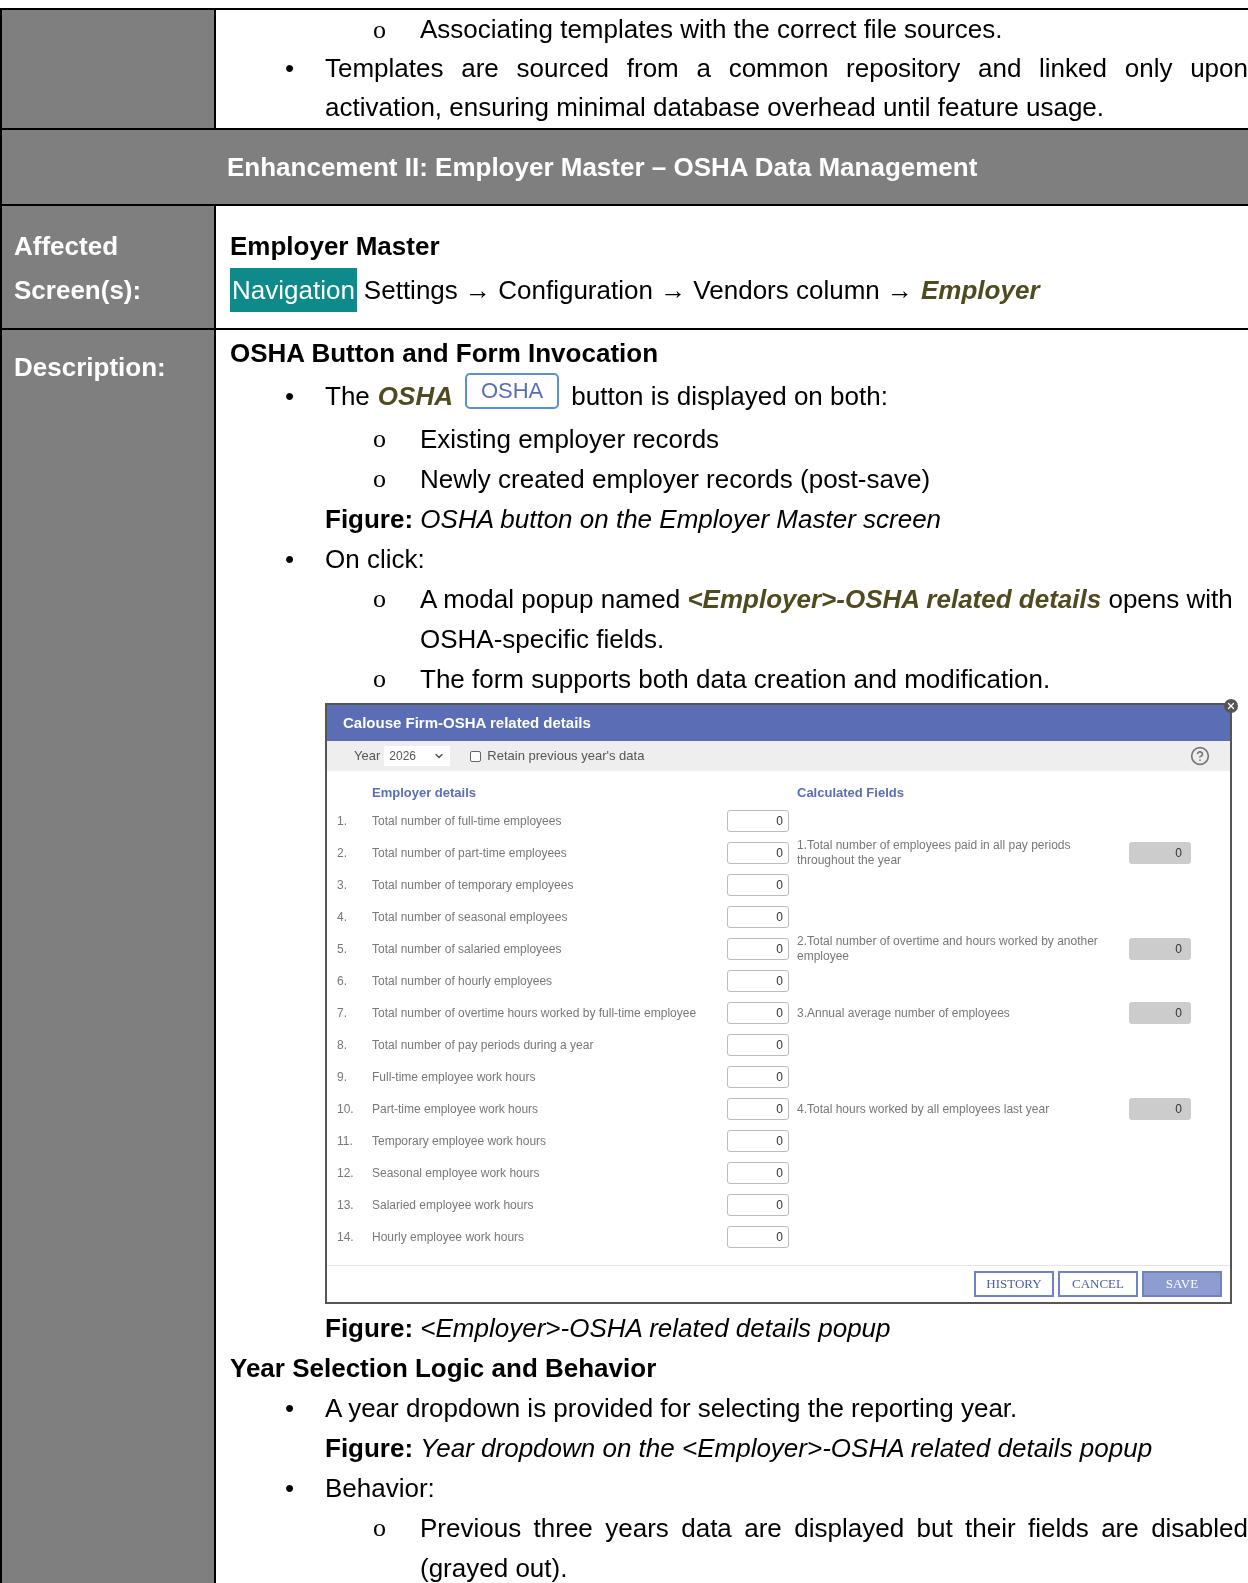 This screenshot has width=1248, height=1583. What do you see at coordinates (335, 246) in the screenshot?
I see `screen-title: Employer Master` at bounding box center [335, 246].